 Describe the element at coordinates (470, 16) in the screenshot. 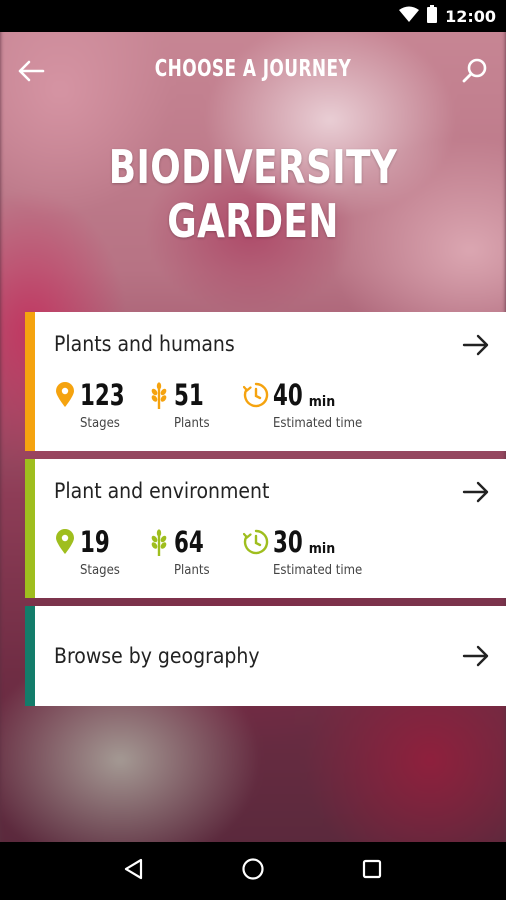

I see `status-time: 12:00` at that location.